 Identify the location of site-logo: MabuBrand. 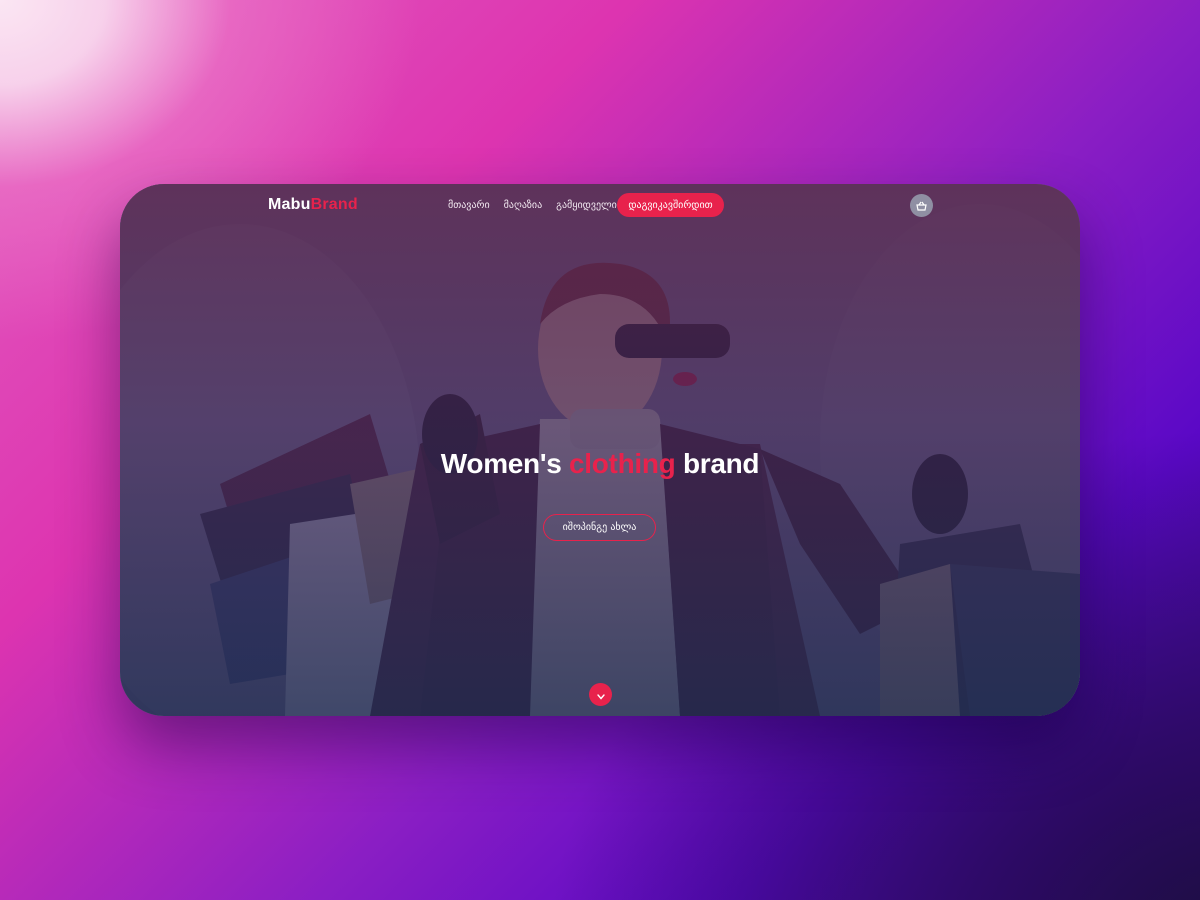
(313, 205).